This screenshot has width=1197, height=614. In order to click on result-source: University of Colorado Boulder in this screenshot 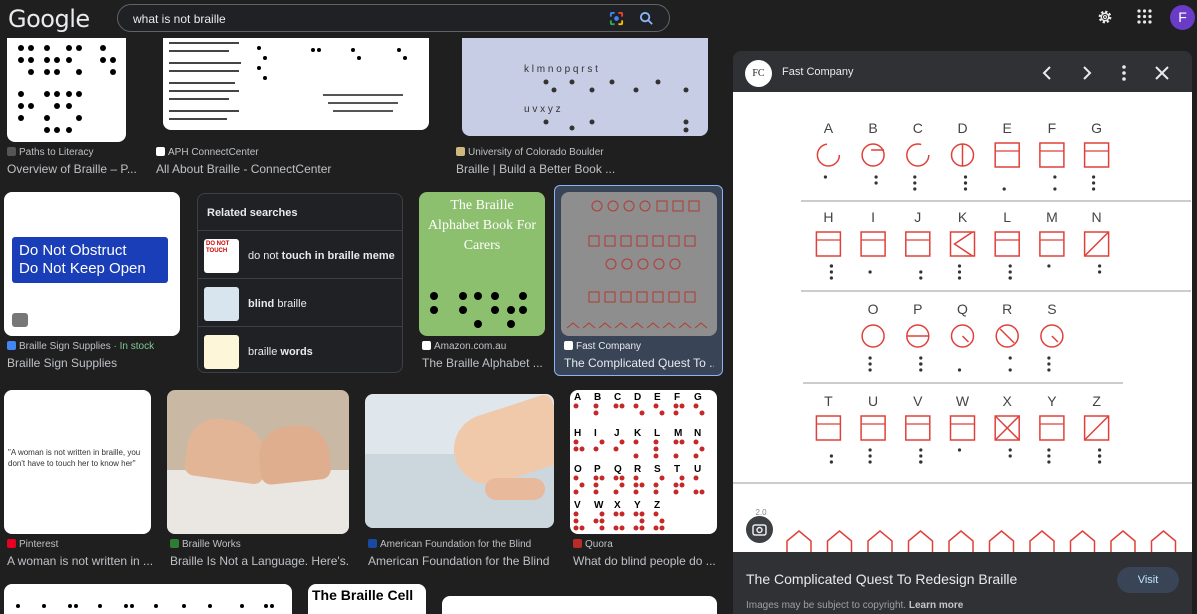, I will do `click(586, 152)`.